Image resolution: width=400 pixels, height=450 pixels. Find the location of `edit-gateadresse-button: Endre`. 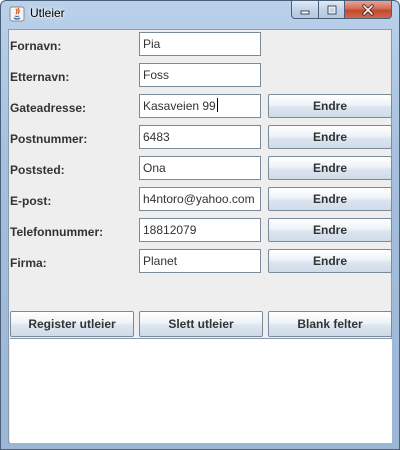

edit-gateadresse-button: Endre is located at coordinates (330, 106).